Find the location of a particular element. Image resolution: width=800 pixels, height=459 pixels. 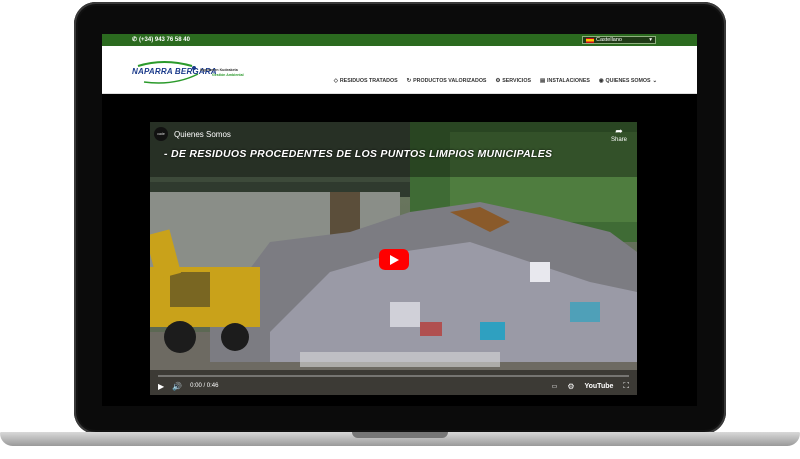

laptop-notch is located at coordinates (400, 435).